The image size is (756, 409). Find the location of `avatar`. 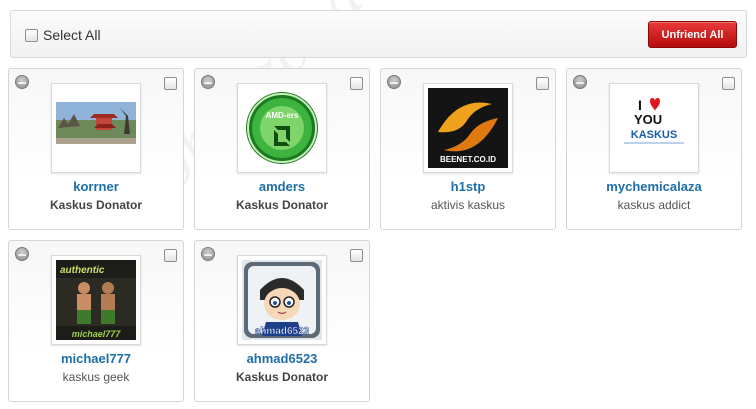

avatar is located at coordinates (96, 128).